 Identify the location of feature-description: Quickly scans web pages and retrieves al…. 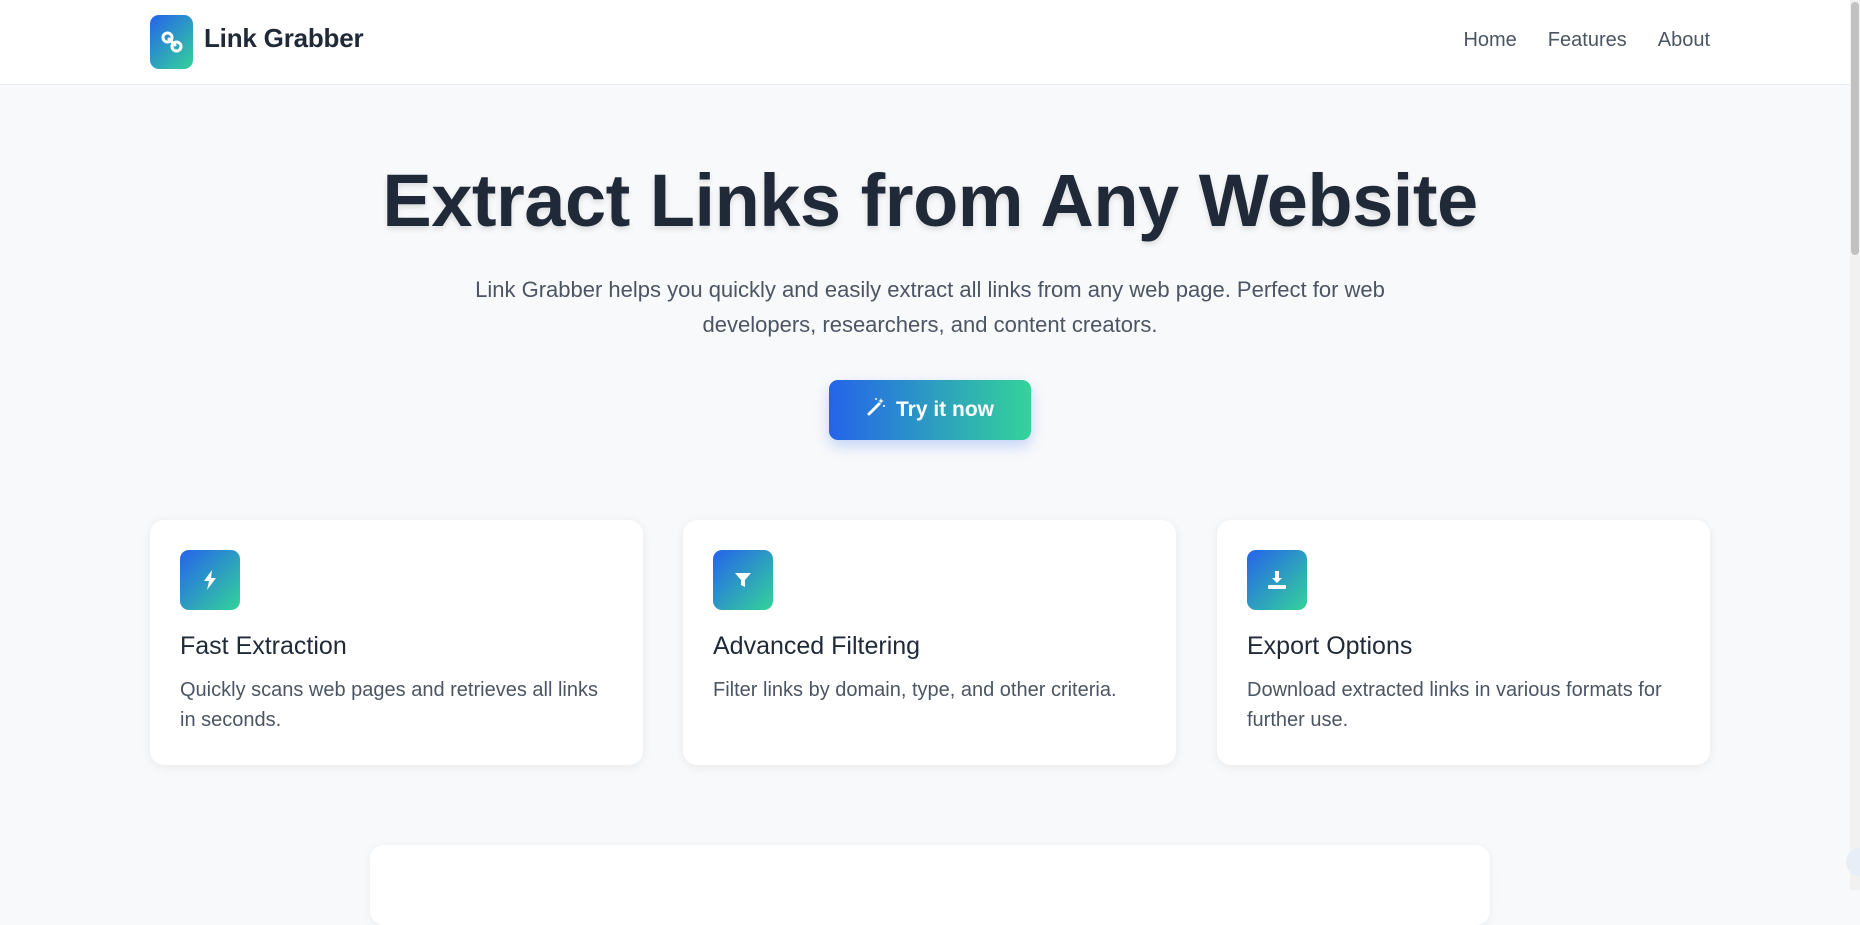
(389, 705).